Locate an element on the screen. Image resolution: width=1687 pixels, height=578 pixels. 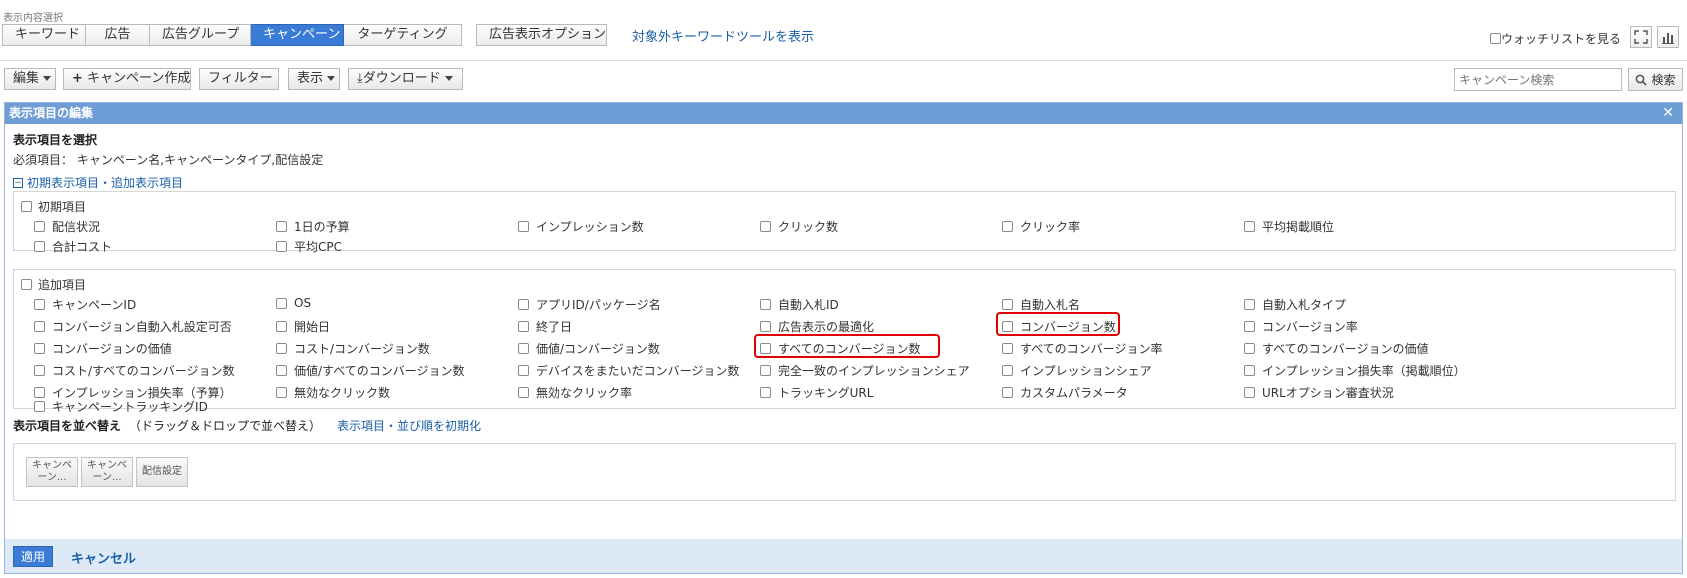
column-option: デバイスをまたいだコンバージョン数 is located at coordinates (628, 370).